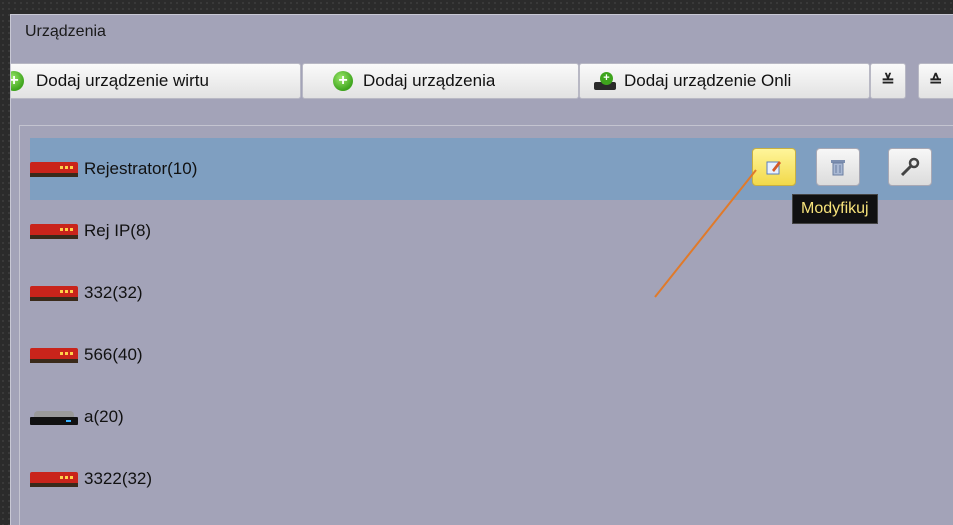 This screenshot has width=953, height=525. I want to click on double-chevron-up-icon: ≙, so click(936, 81).